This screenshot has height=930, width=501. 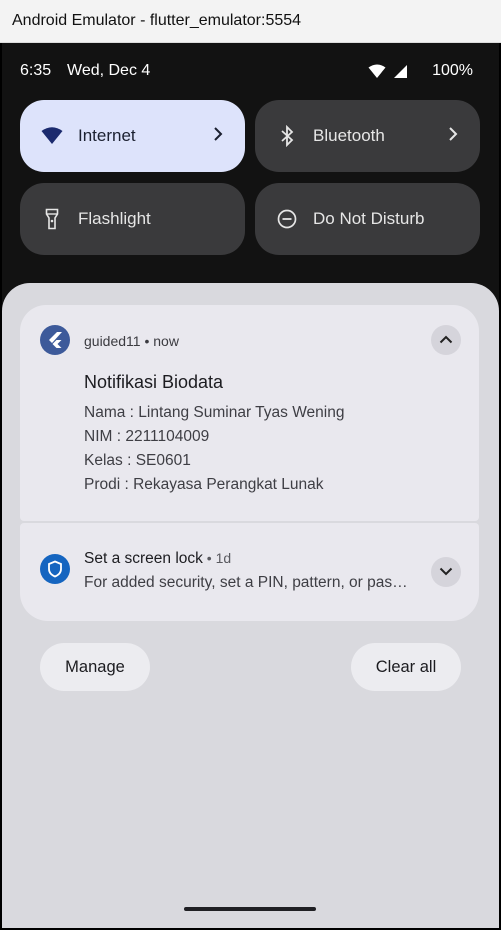 I want to click on notification-line-prodi: Prodi : Rekayasa Perangkat Lunak, so click(x=204, y=484).